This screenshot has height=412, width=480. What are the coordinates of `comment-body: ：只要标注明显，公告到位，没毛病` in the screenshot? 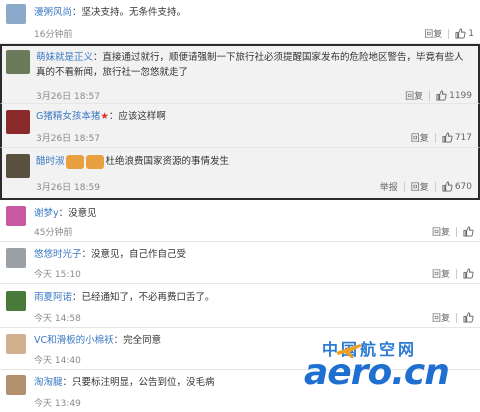 It's located at (138, 382).